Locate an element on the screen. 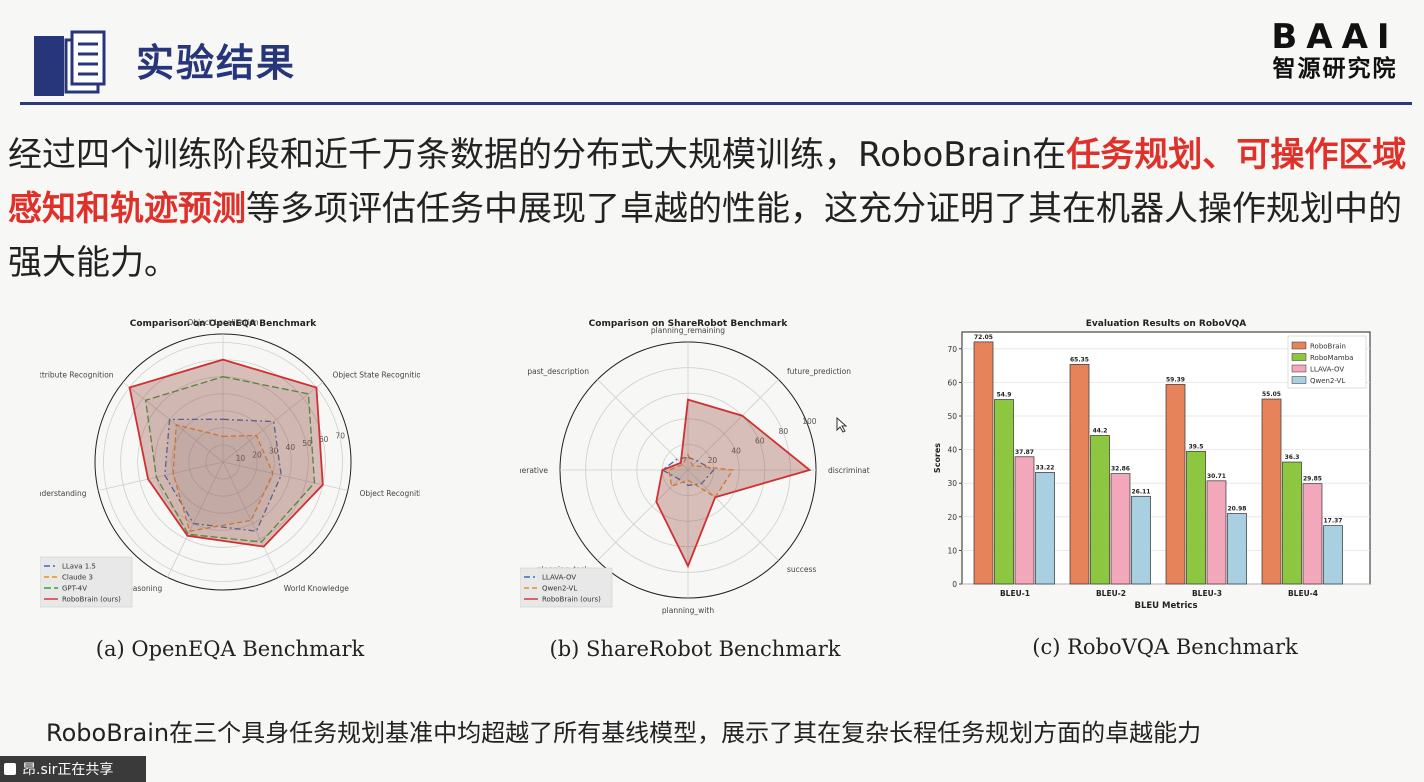 The width and height of the screenshot is (1424, 782). bar-value-label: 20.98 is located at coordinates (1237, 509).